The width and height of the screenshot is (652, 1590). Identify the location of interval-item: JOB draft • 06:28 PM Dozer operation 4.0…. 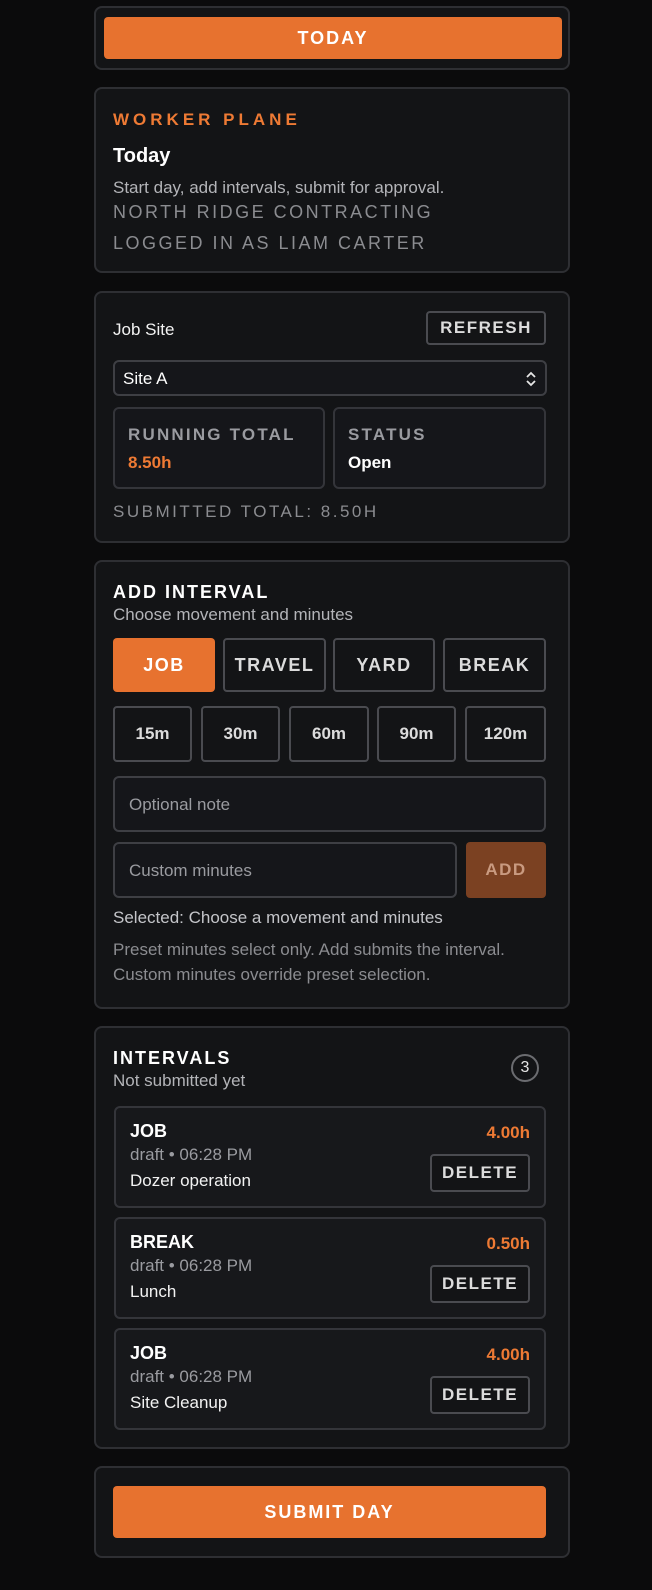
(330, 1157).